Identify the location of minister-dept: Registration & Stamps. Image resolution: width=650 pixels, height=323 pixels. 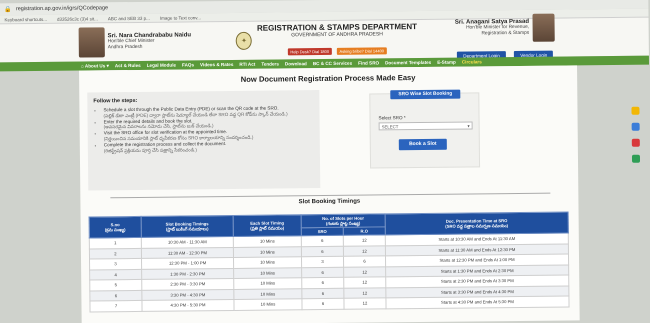
(505, 33).